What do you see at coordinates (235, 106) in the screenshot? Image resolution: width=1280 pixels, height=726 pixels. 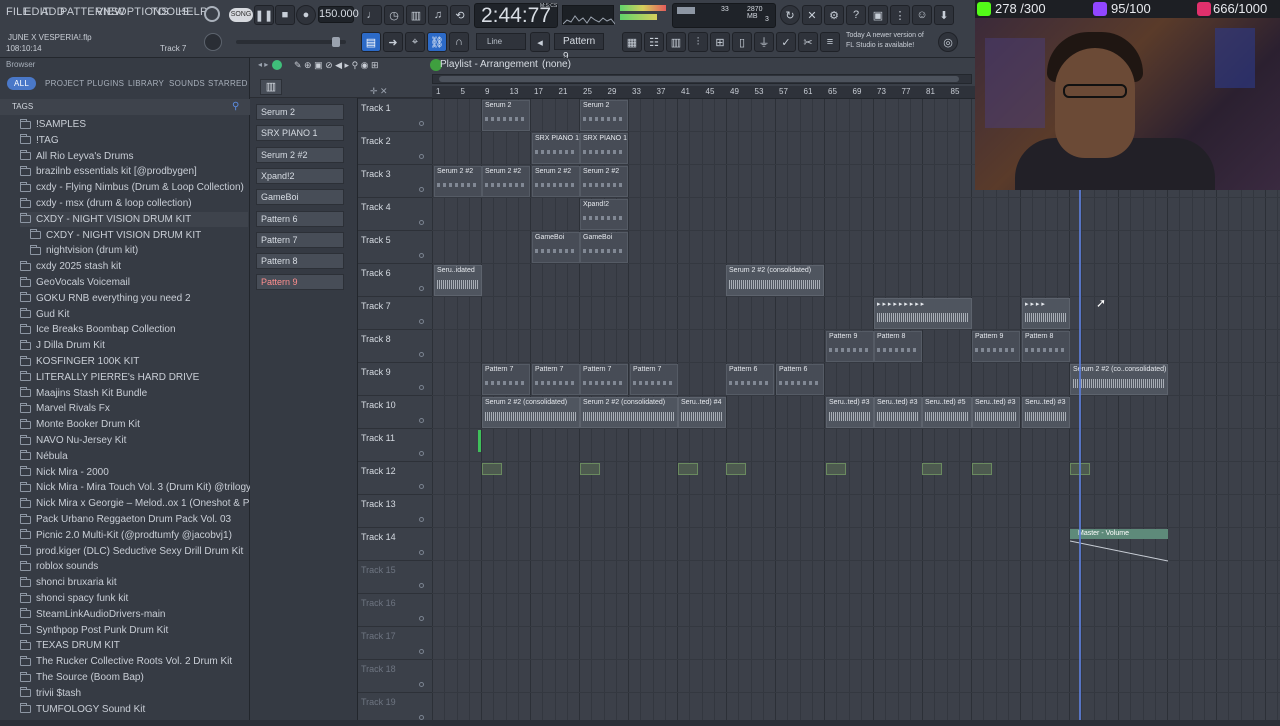 I see `search-icon: ⚲` at bounding box center [235, 106].